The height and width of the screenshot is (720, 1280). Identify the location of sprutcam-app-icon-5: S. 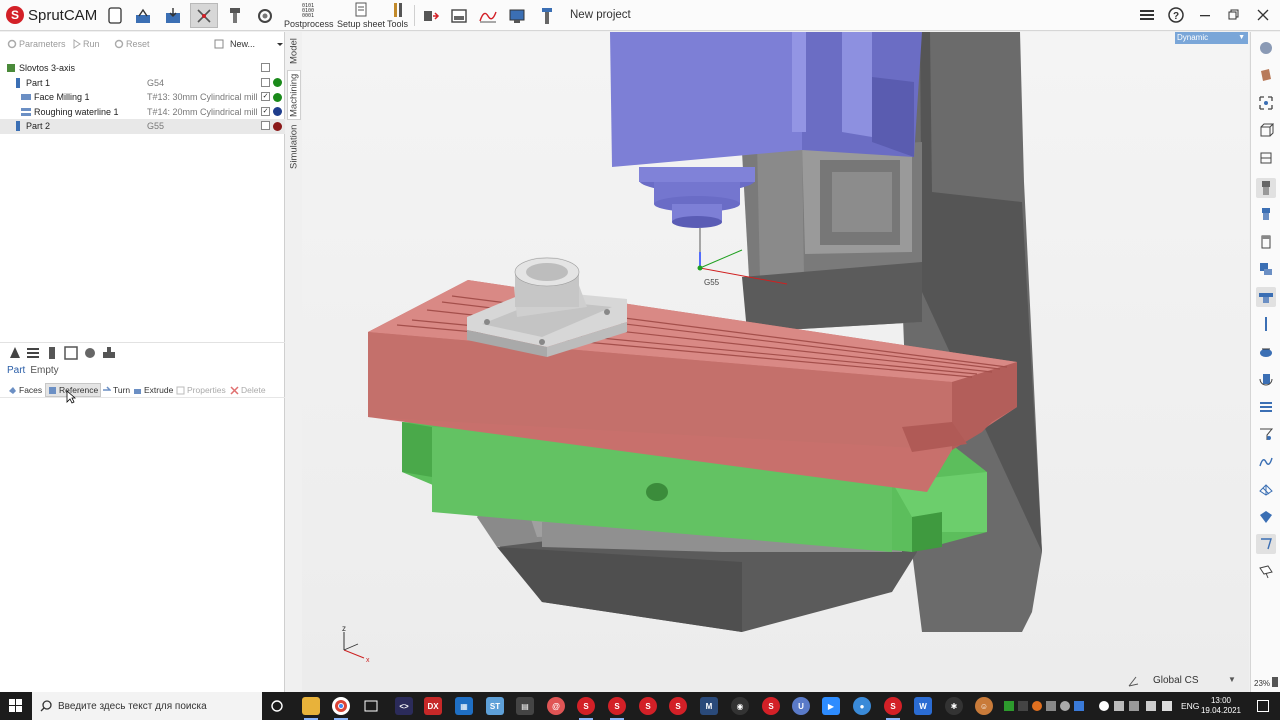
(771, 706).